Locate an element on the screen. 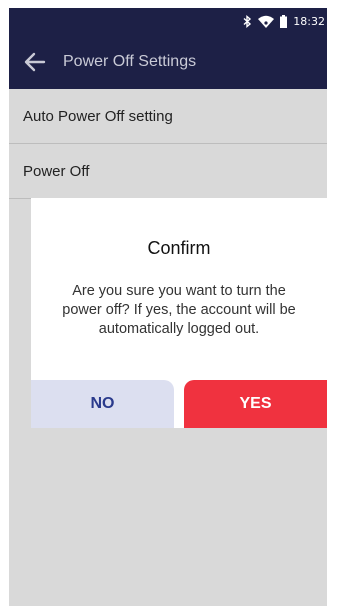 The height and width of the screenshot is (611, 345). power-off-item: Power Off is located at coordinates (168, 171).